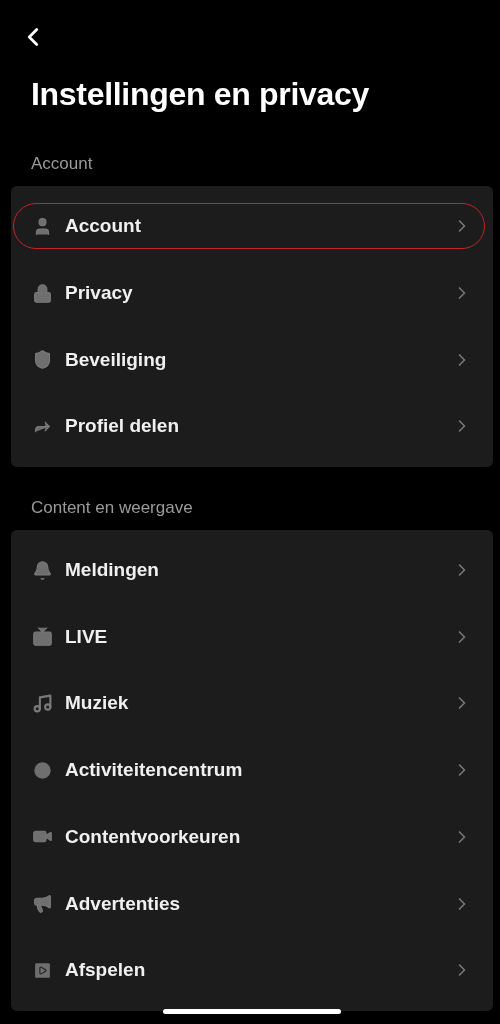 The image size is (500, 1024). I want to click on section-label: Content en weergave, so click(112, 507).